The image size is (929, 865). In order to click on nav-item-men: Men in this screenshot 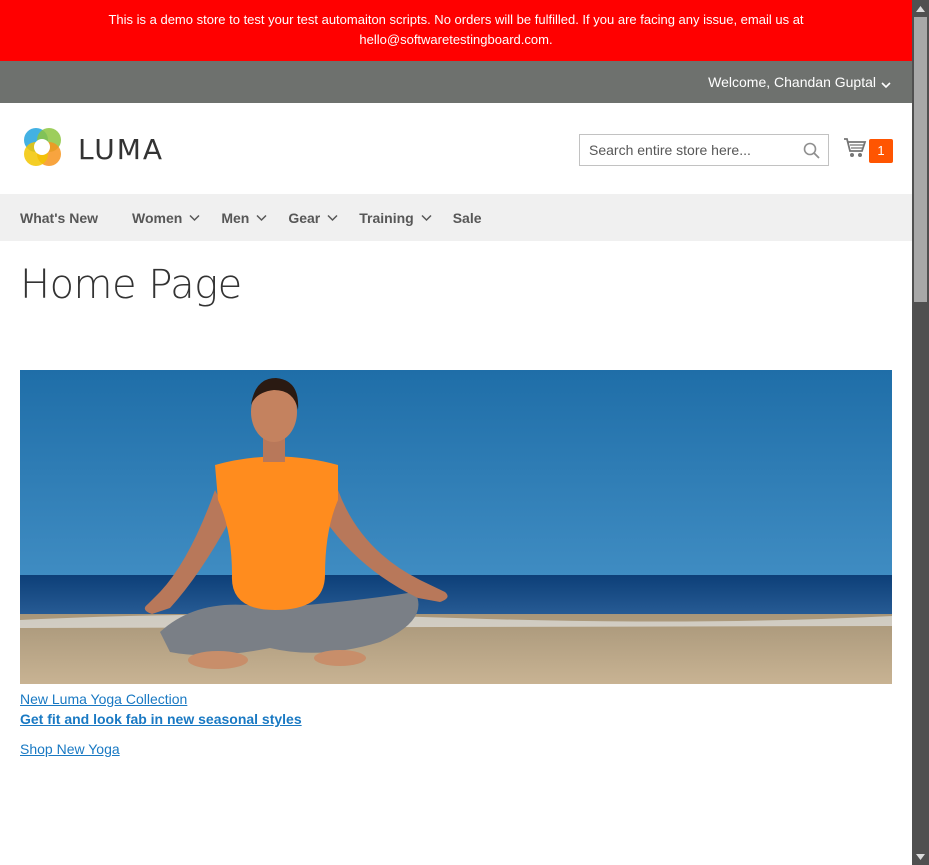, I will do `click(244, 218)`.